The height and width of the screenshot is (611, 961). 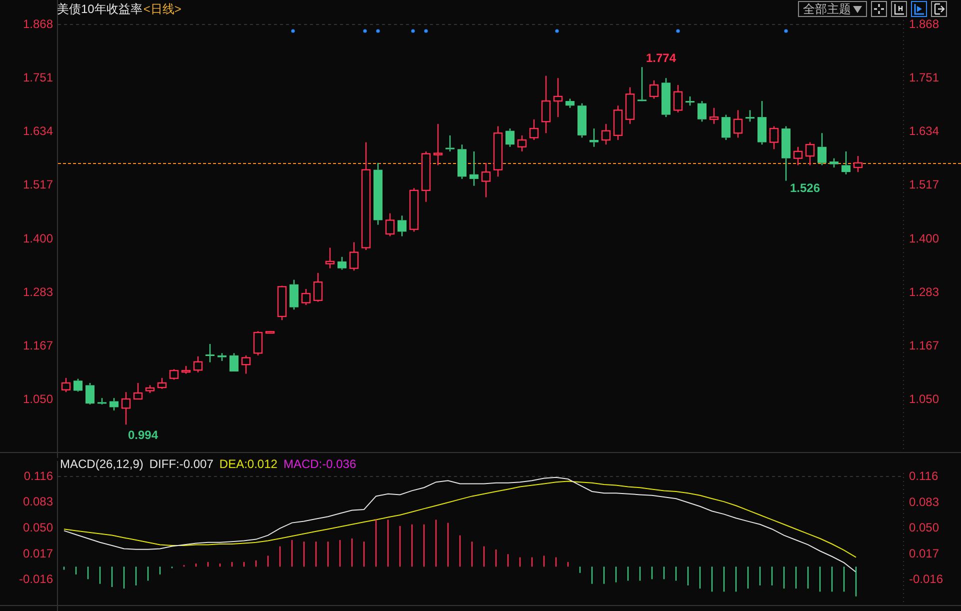 What do you see at coordinates (102, 464) in the screenshot?
I see `legend-label: MACD(26,12,9)` at bounding box center [102, 464].